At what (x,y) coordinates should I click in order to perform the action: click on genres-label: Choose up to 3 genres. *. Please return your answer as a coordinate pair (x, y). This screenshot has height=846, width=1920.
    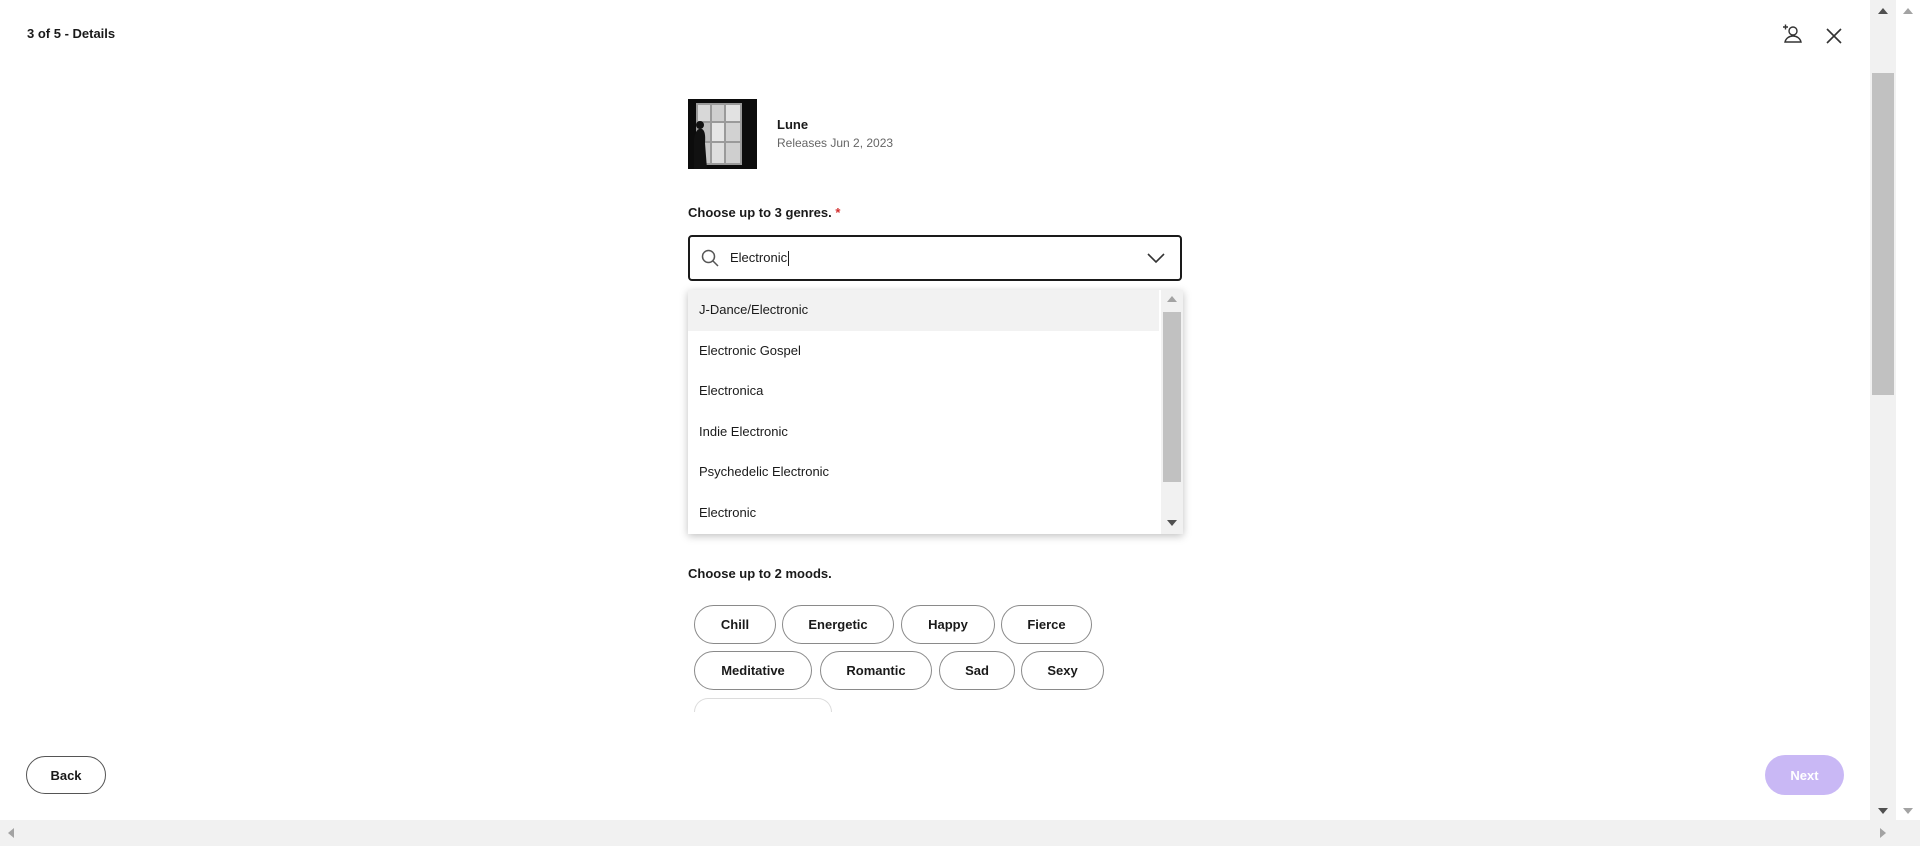
    Looking at the image, I should click on (764, 212).